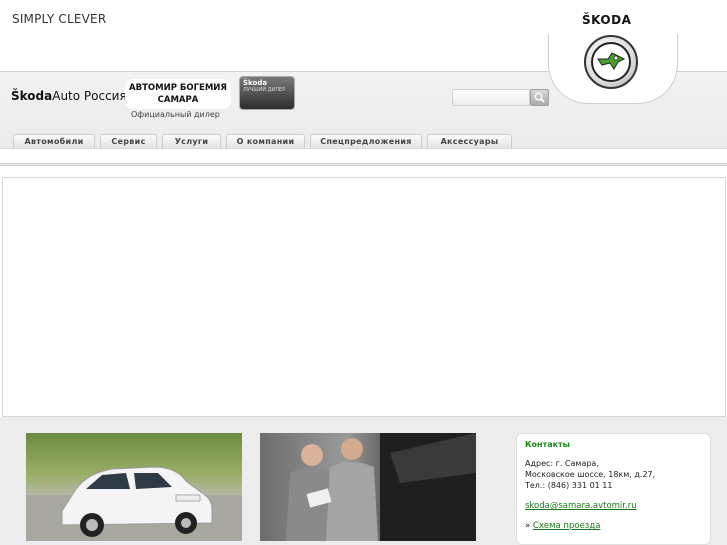 Image resolution: width=727 pixels, height=545 pixels. I want to click on search-icon, so click(539, 97).